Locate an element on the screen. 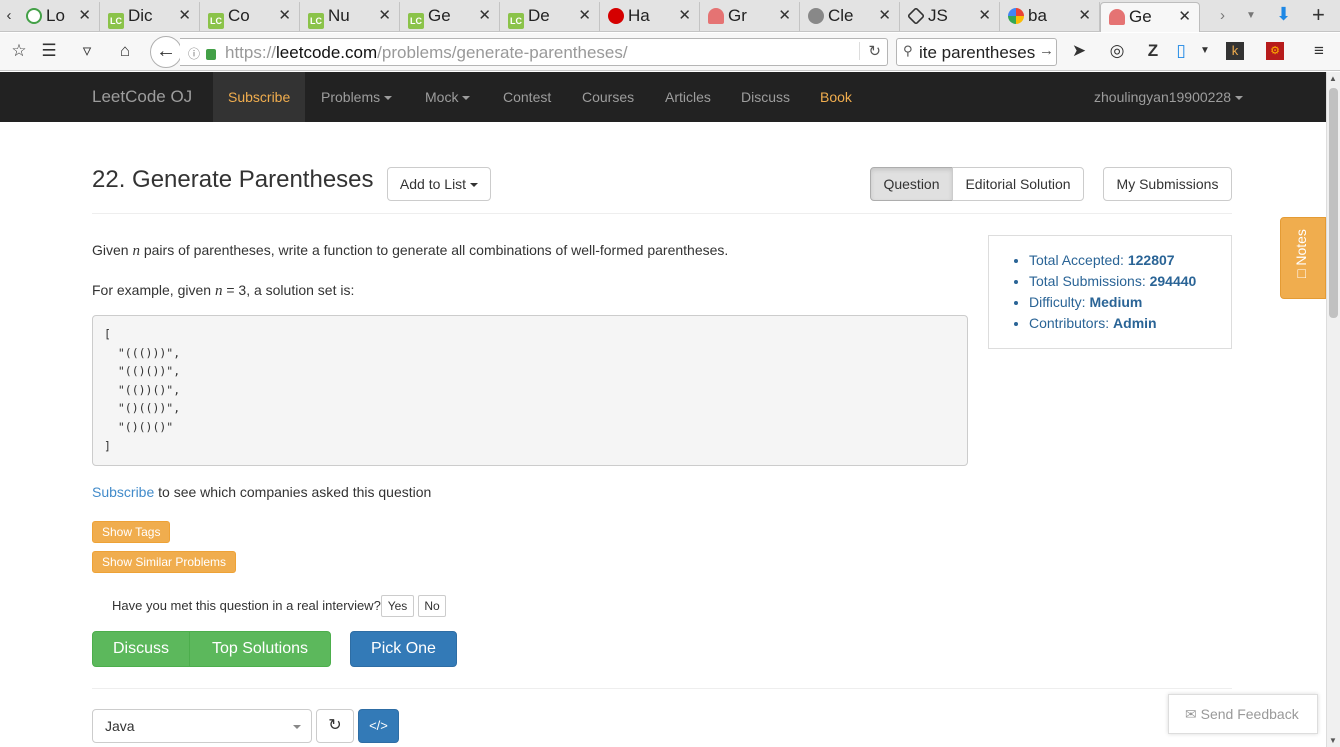 This screenshot has width=1340, height=747. nav-contest: Contest is located at coordinates (527, 97).